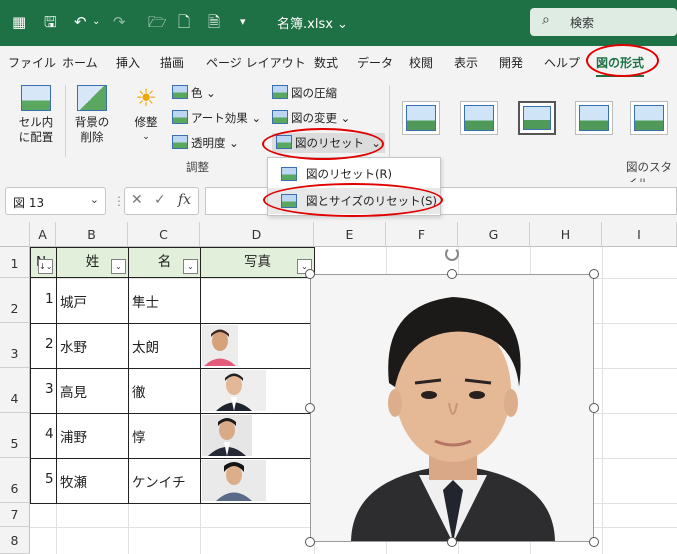 Image resolution: width=677 pixels, height=554 pixels. I want to click on col-header-d: D, so click(257, 234).